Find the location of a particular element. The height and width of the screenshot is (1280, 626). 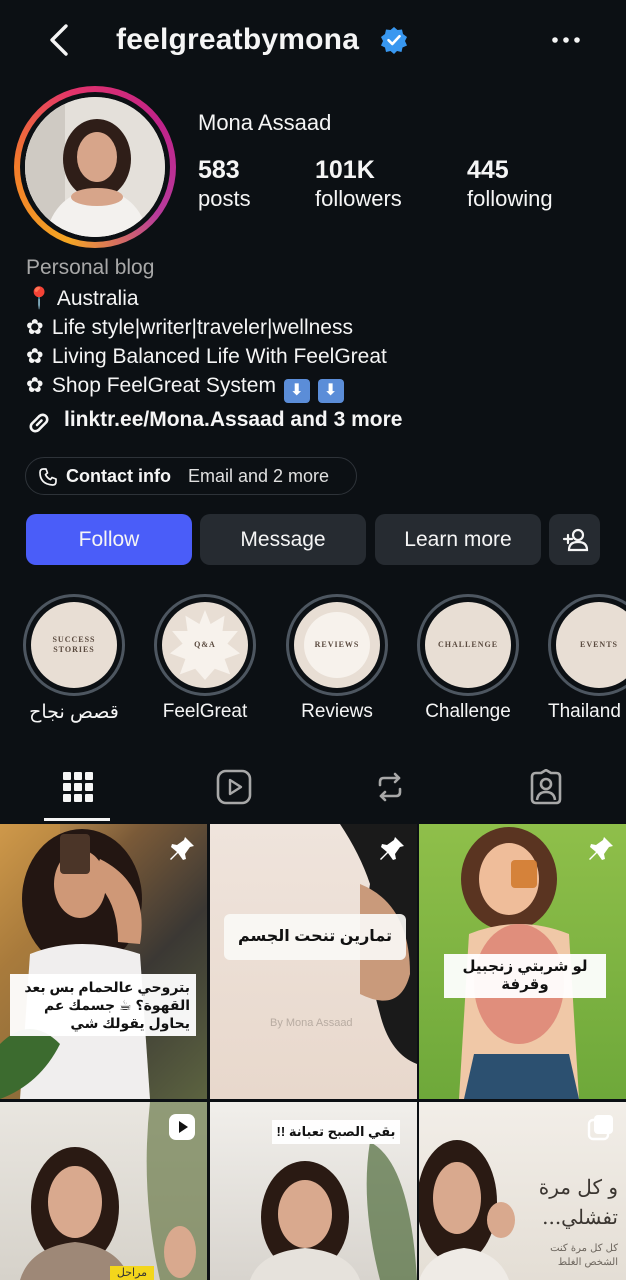

posts-label: posts is located at coordinates (224, 198).